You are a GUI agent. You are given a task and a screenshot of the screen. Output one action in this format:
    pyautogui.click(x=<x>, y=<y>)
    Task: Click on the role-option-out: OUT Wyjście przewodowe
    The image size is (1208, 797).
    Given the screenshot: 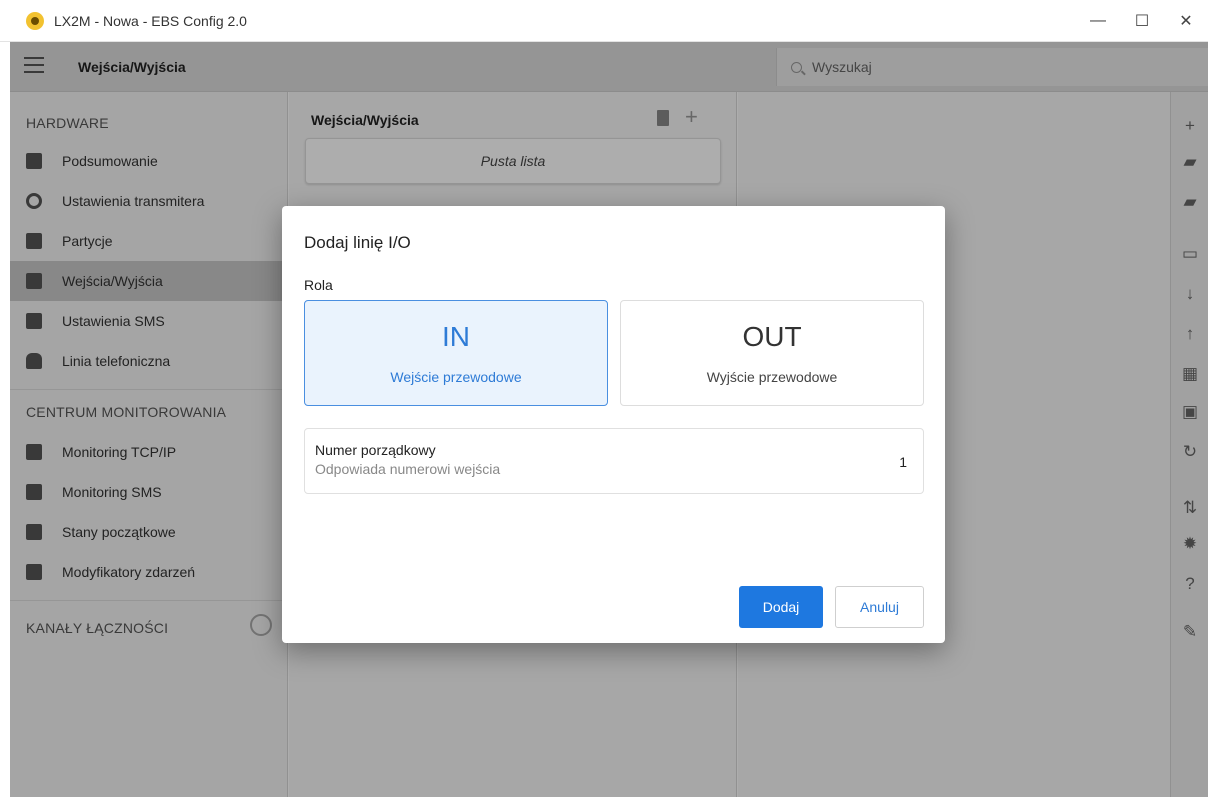 What is the action you would take?
    pyautogui.click(x=772, y=353)
    